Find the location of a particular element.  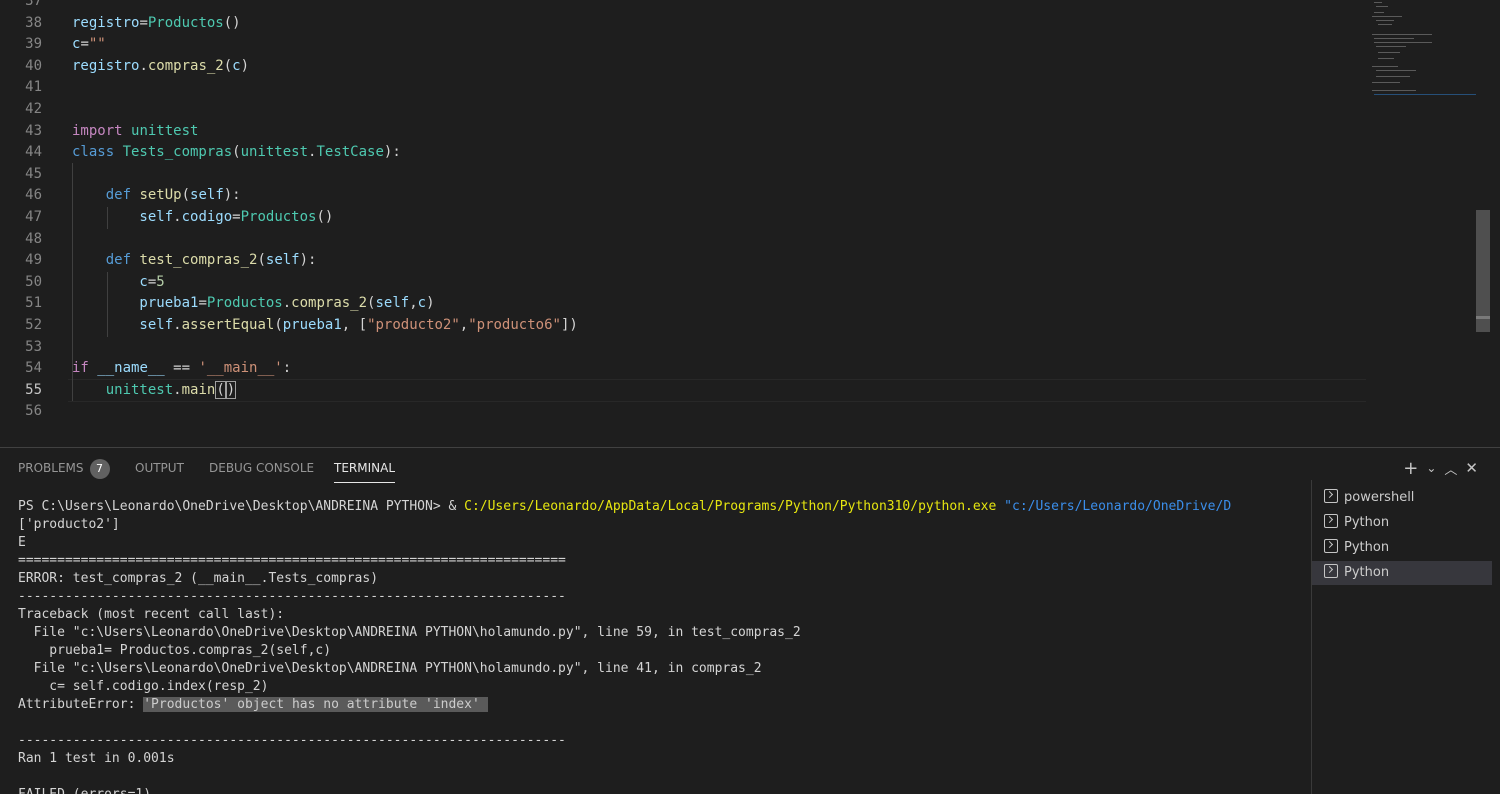

terminal-line: prueba1= Productos.compras_2(self,c) is located at coordinates (175, 650).